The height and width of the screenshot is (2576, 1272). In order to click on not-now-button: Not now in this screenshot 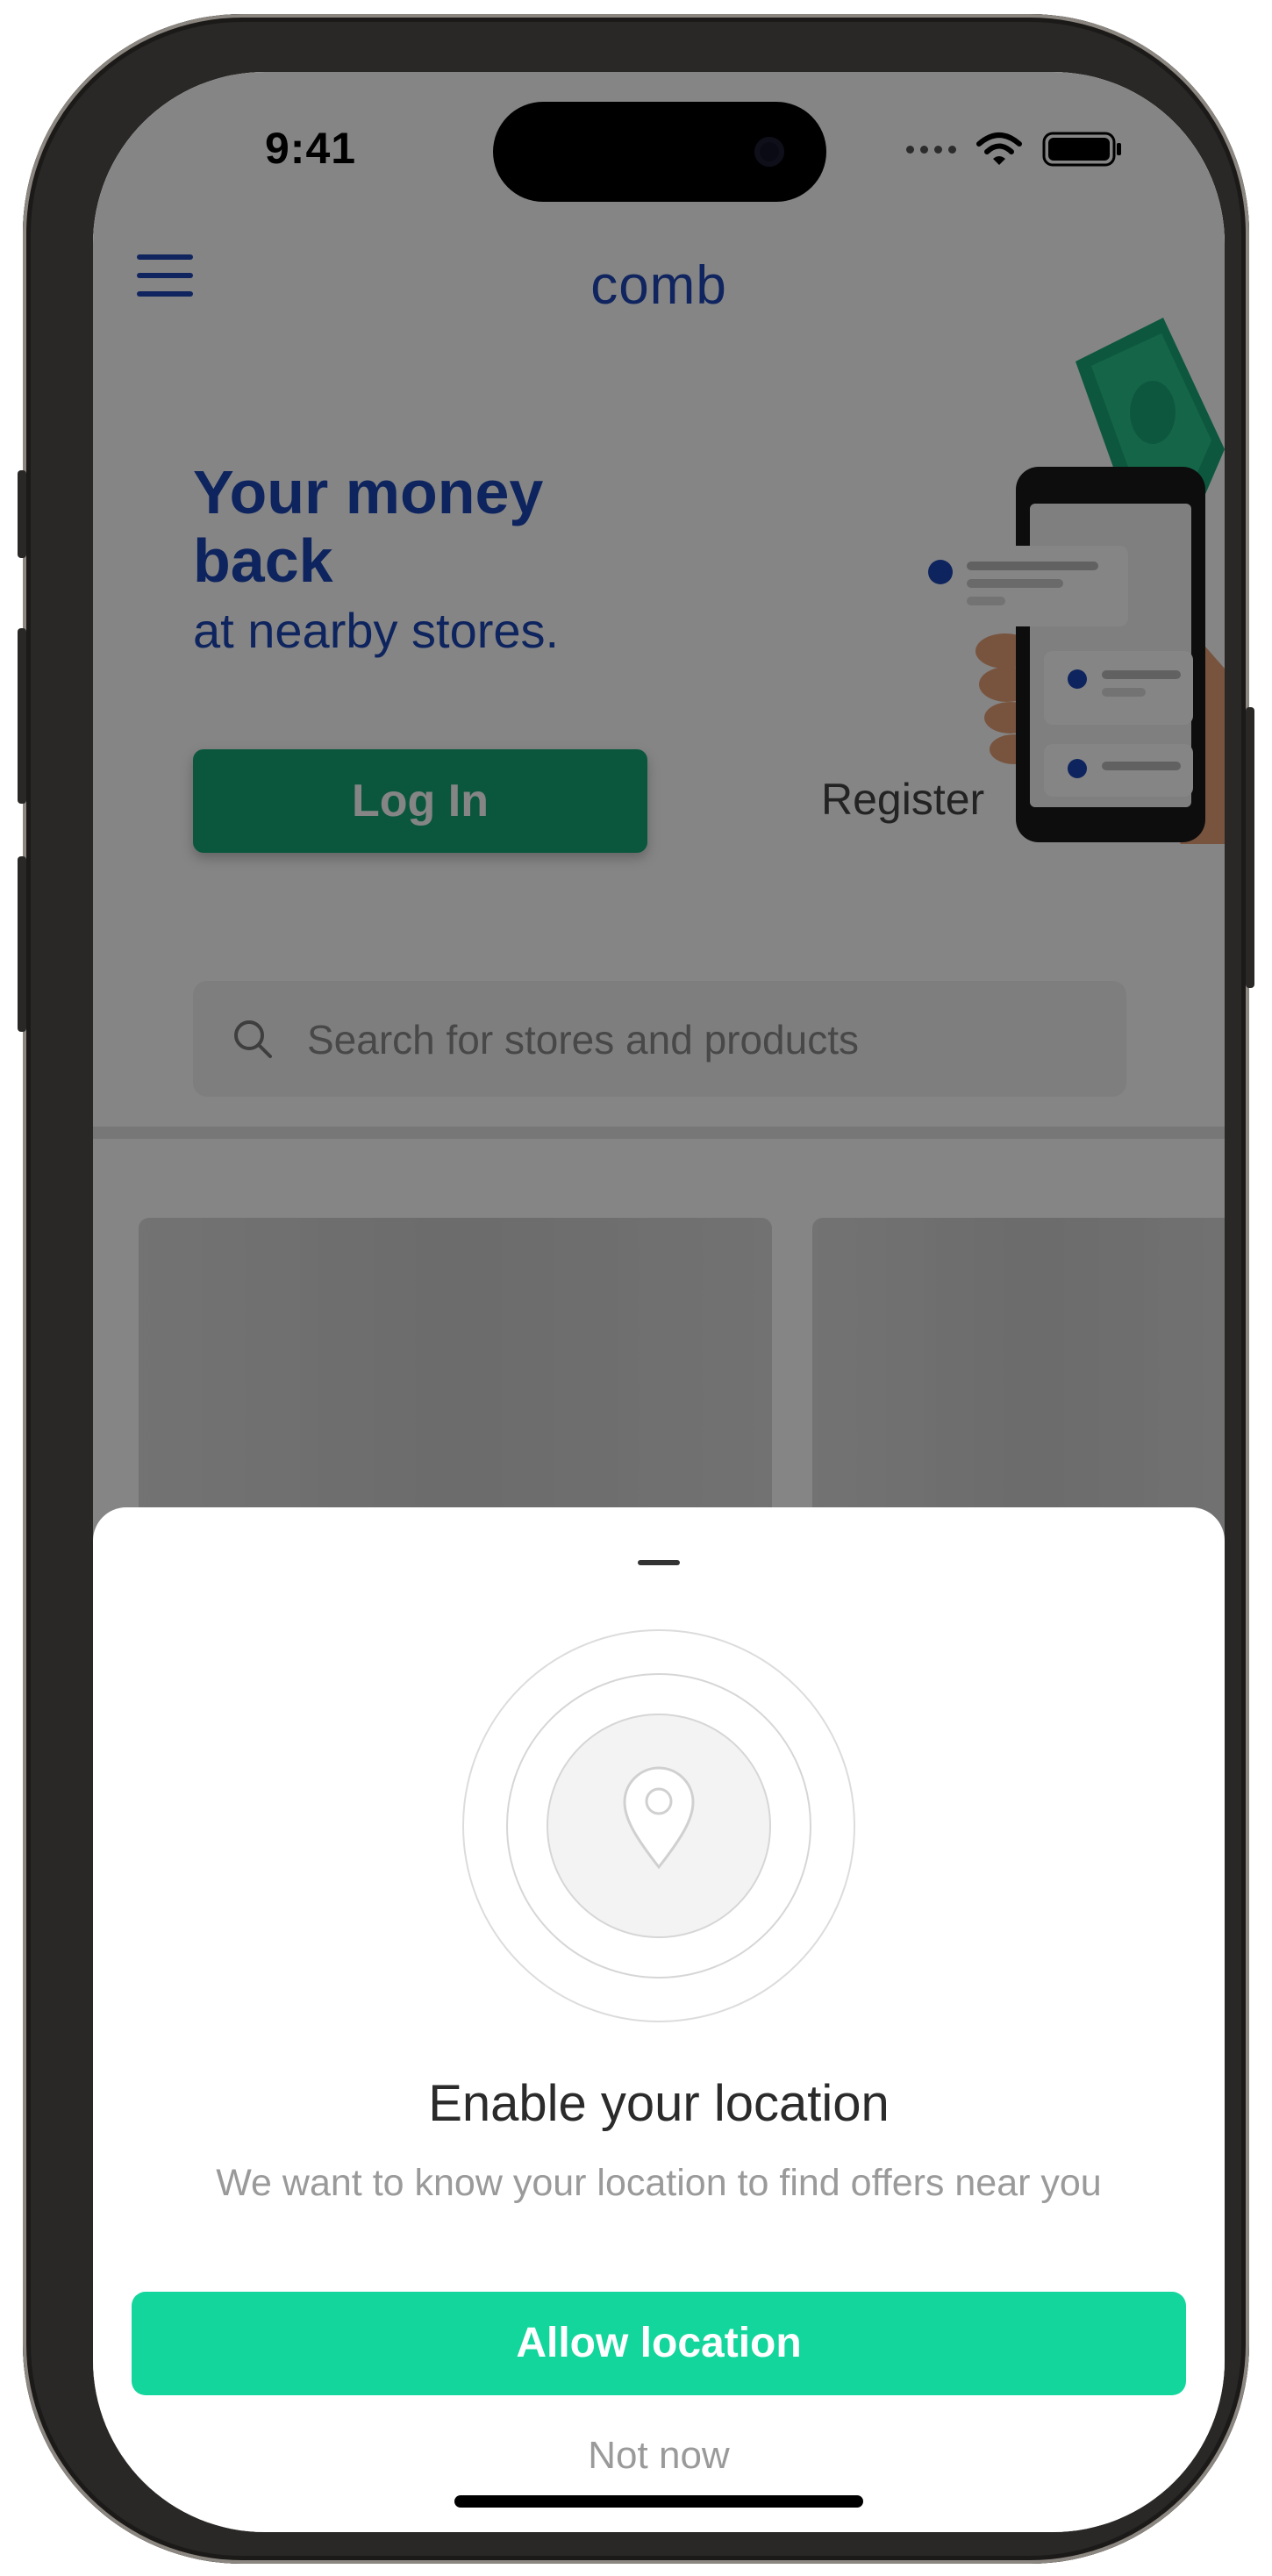, I will do `click(659, 2456)`.